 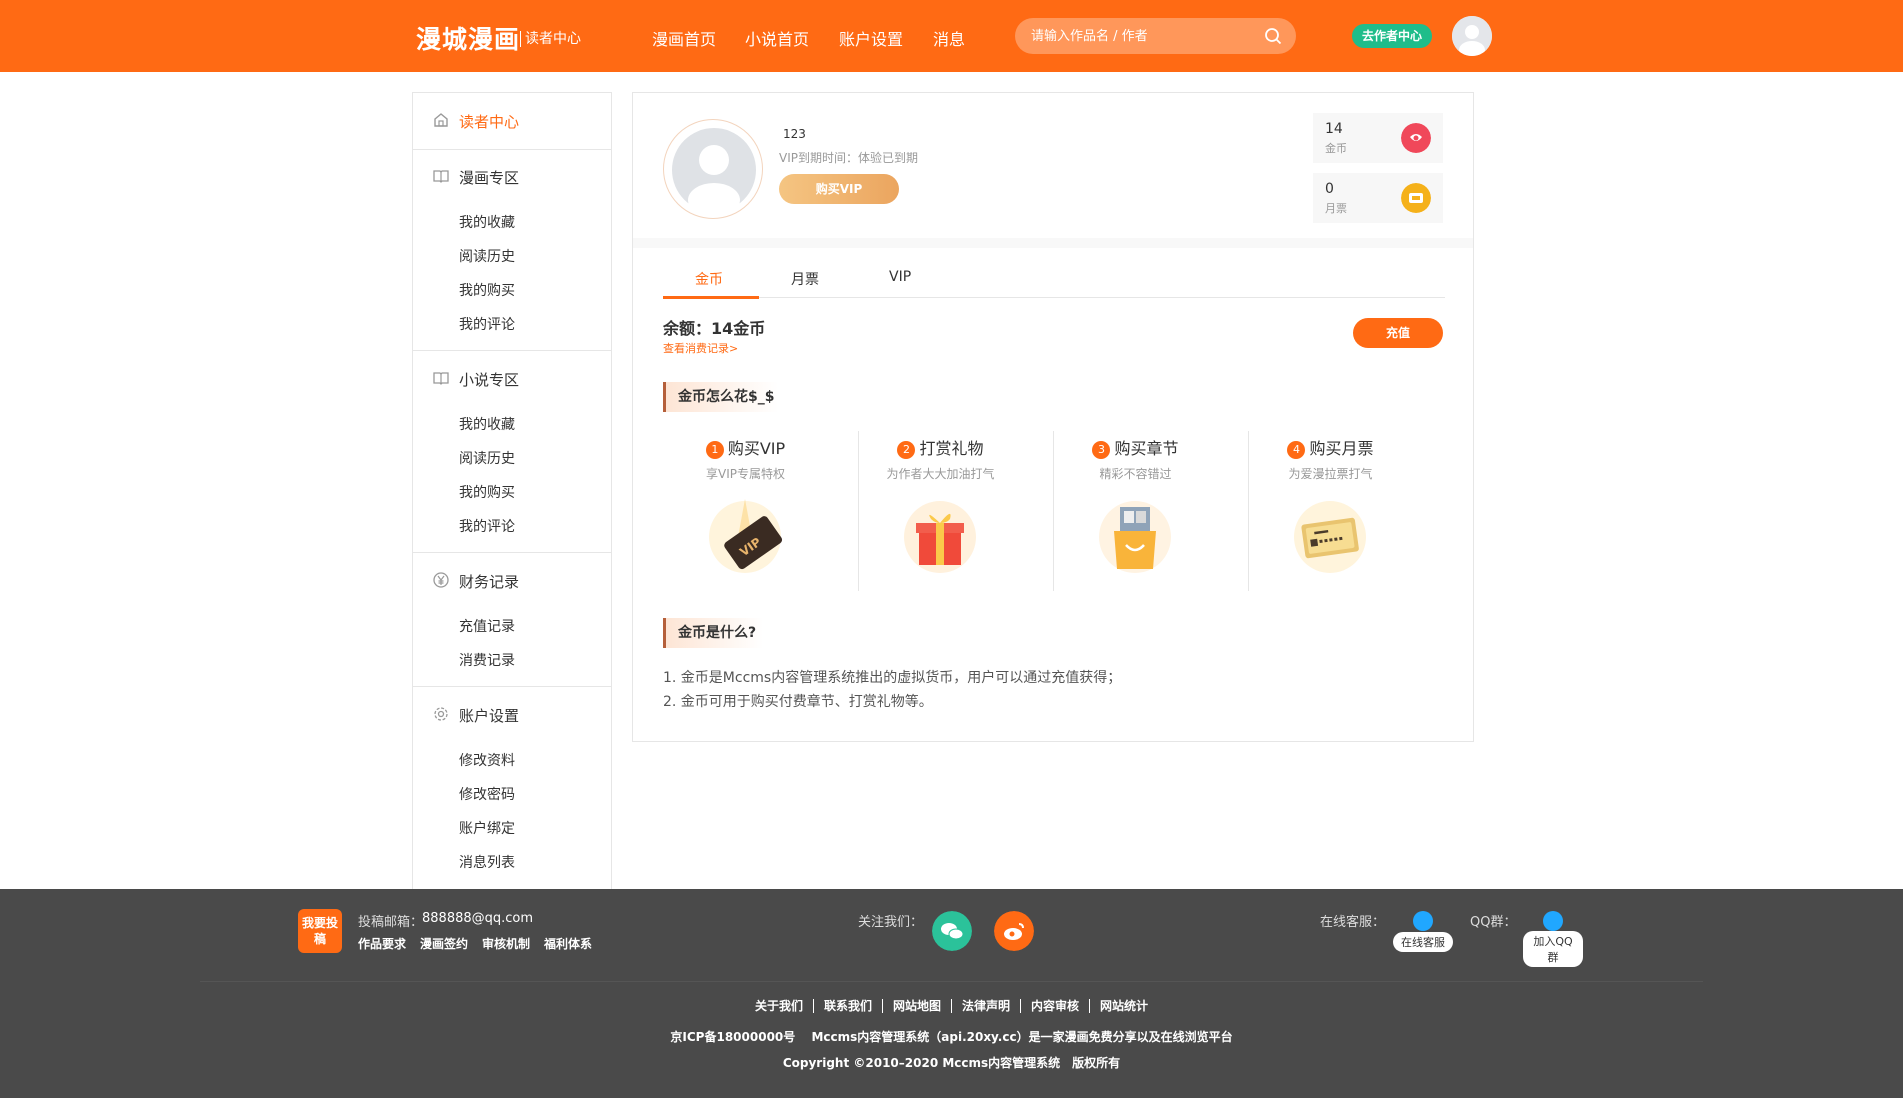 I want to click on sidebar-novel-favorites: 我的收藏, so click(x=487, y=424).